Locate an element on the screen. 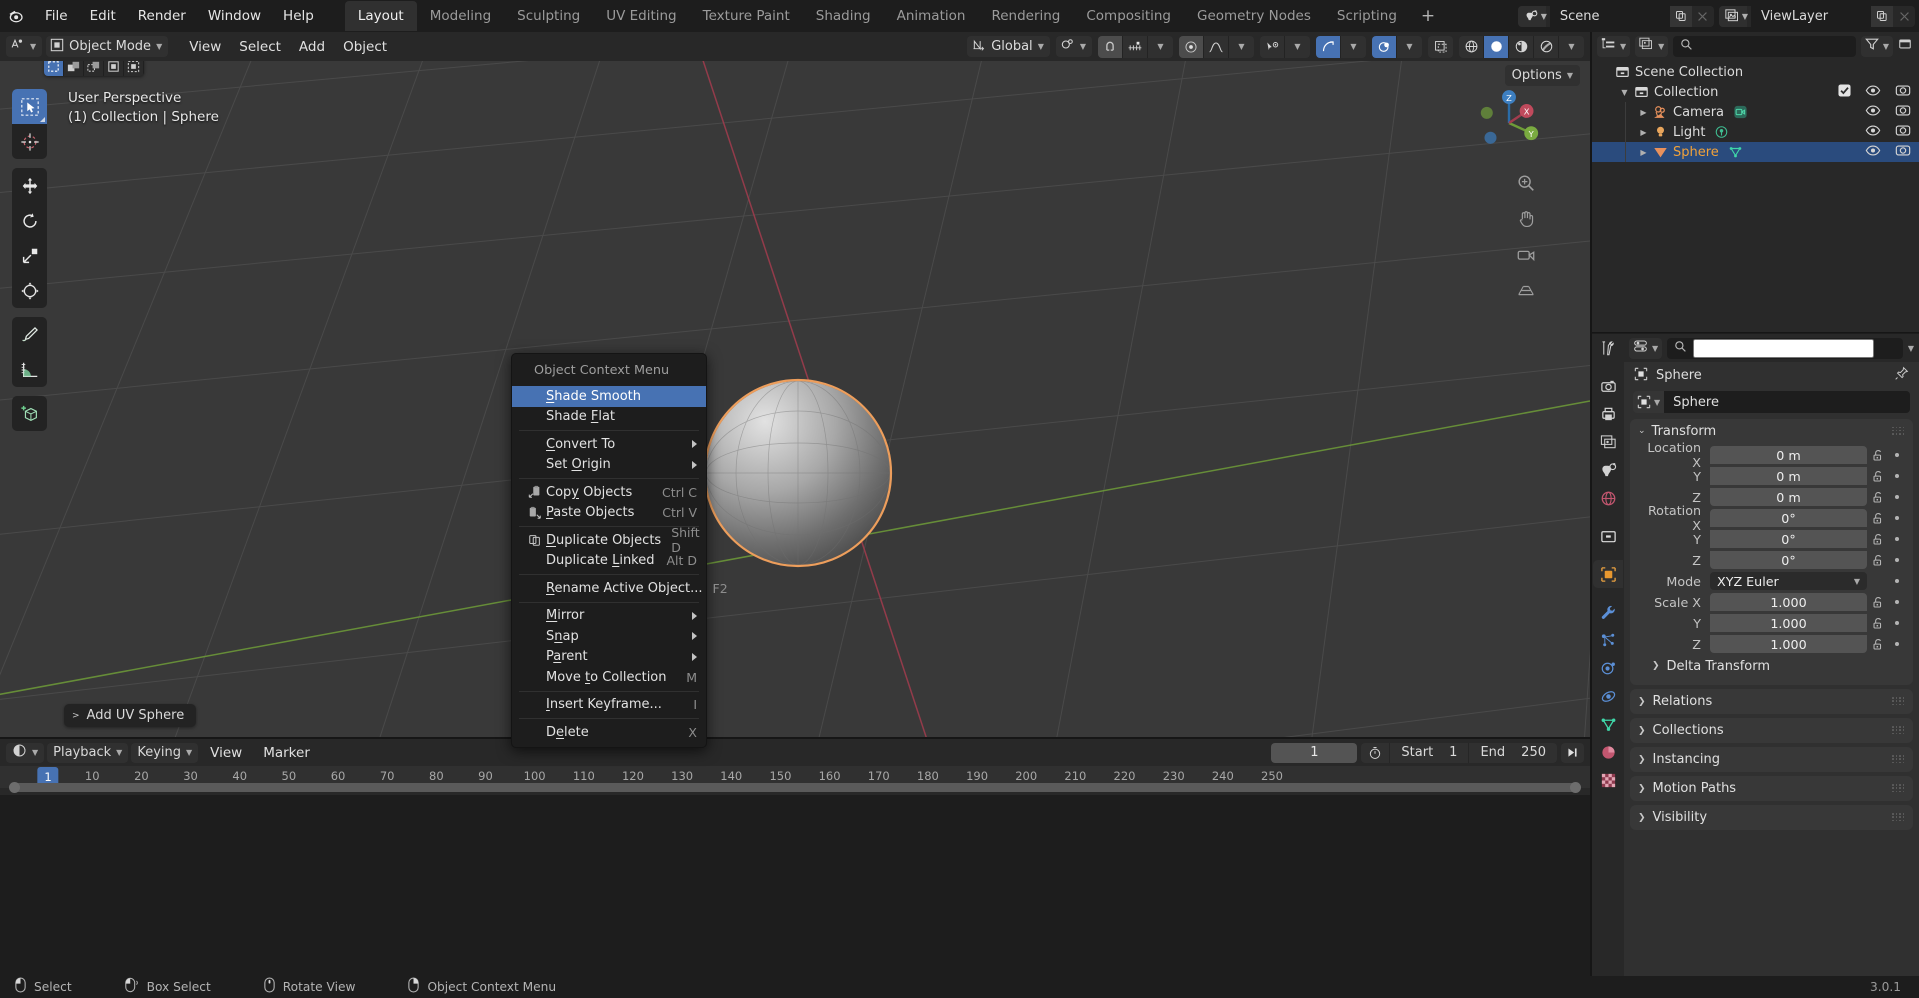  transform-tool is located at coordinates (29, 290).